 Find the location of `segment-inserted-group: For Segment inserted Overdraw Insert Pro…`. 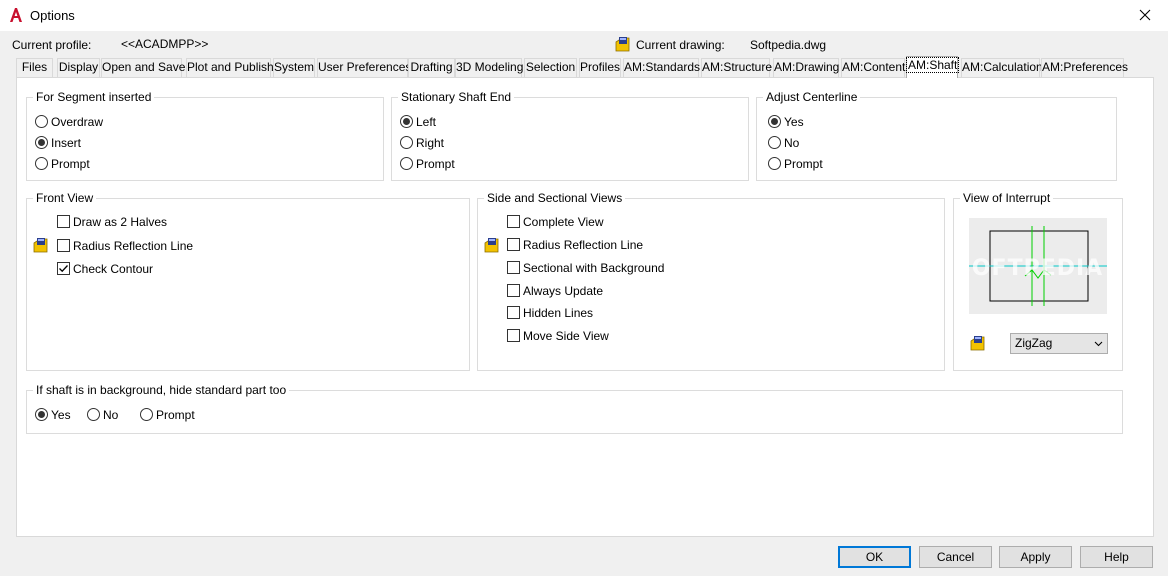

segment-inserted-group: For Segment inserted Overdraw Insert Pro… is located at coordinates (205, 135).